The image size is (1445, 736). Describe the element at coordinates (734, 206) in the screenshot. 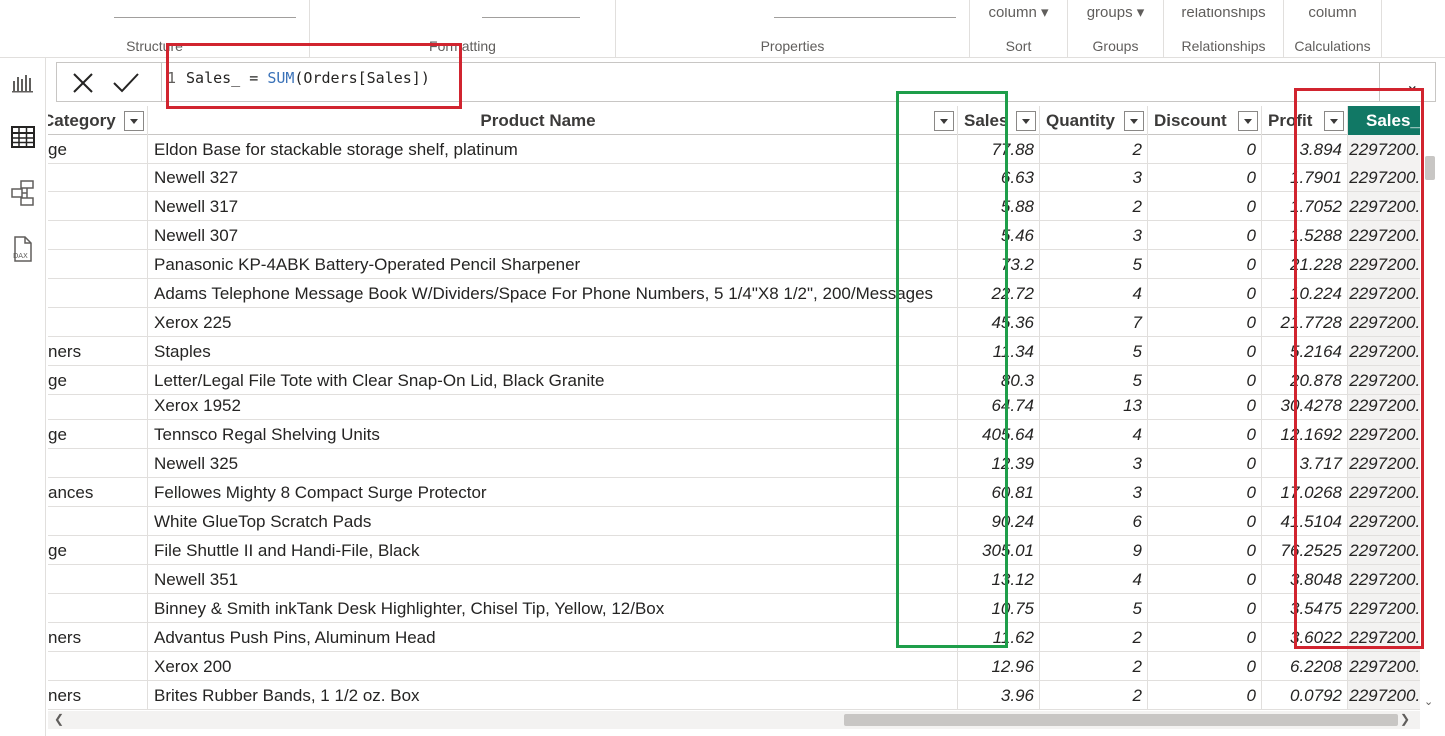

I see `table-row: Newell 317 5.88 2 0 1.7052 2297200.8603` at that location.